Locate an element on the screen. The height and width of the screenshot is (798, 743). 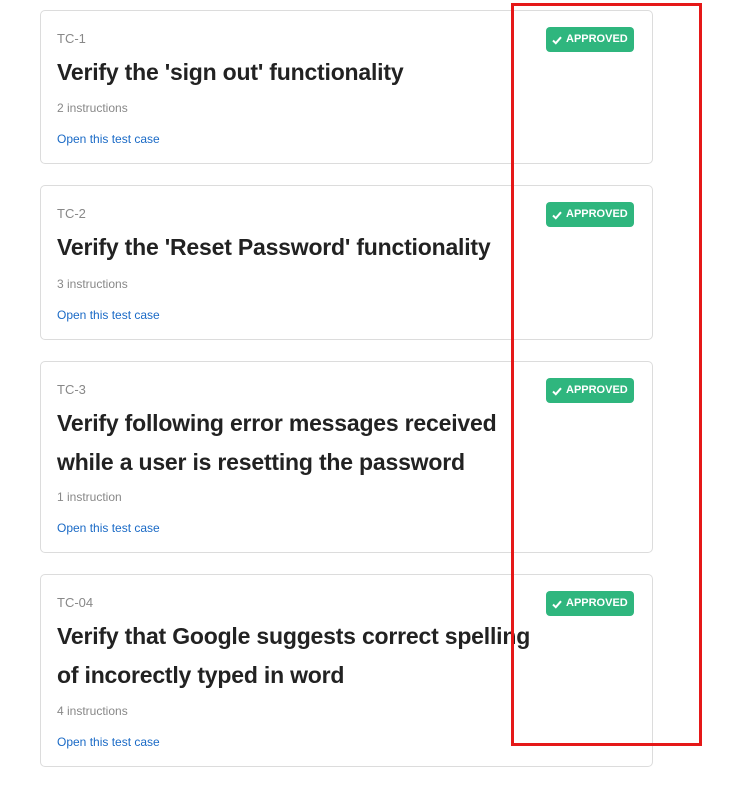
test-case-title: Verify the 'sign out' functionality is located at coordinates (230, 72).